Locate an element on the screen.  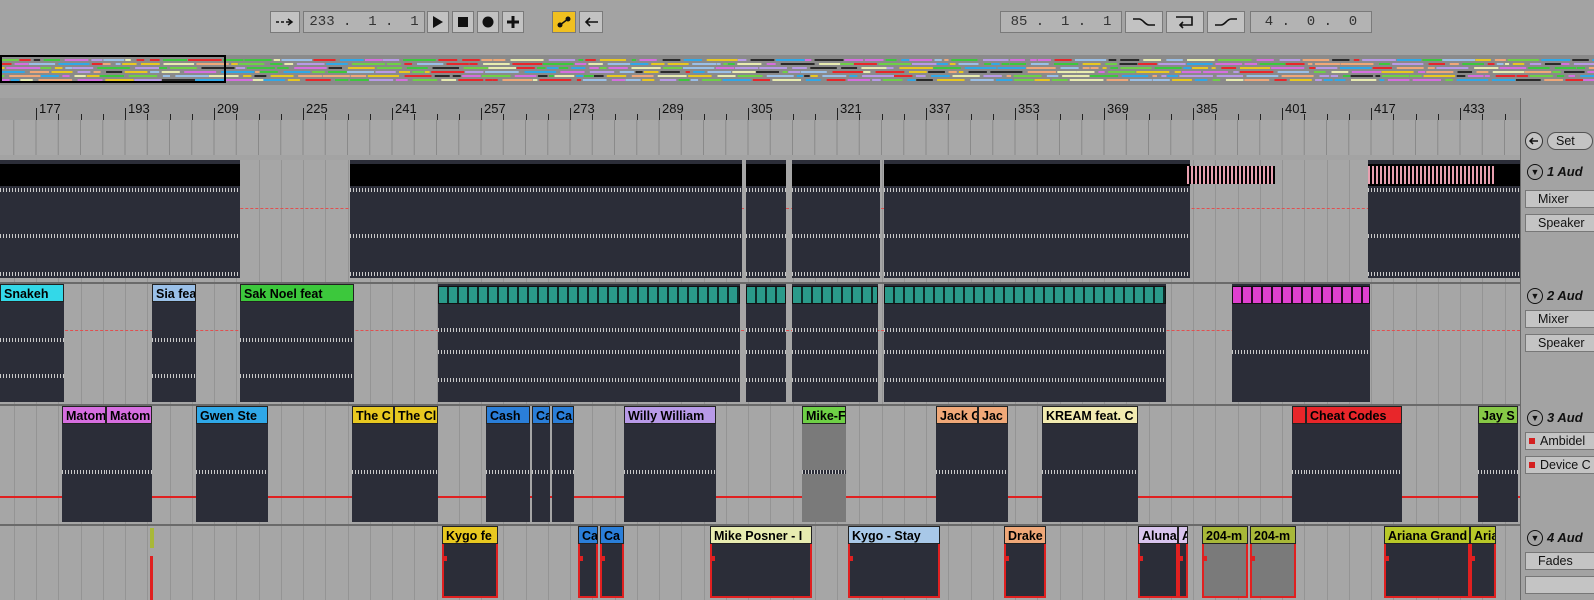
track-3-automation-device: Ambidel is located at coordinates (1559, 441).